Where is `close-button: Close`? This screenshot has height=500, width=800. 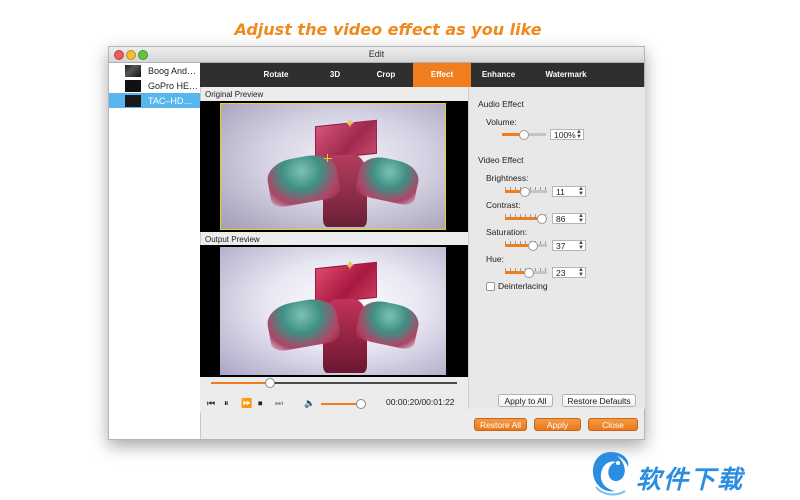 close-button: Close is located at coordinates (613, 424).